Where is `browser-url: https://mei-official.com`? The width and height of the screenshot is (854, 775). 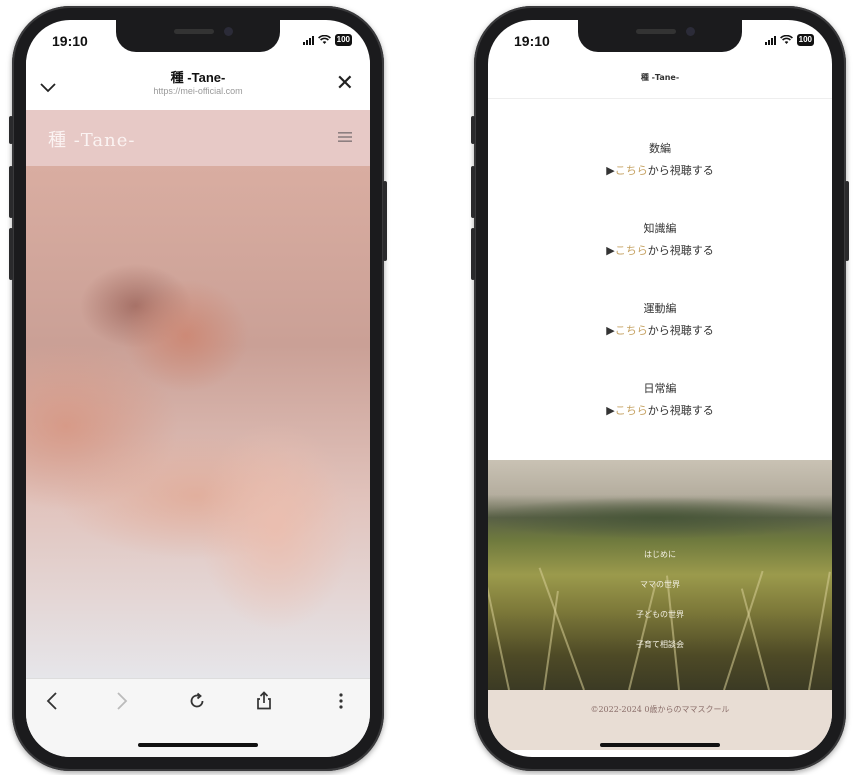 browser-url: https://mei-official.com is located at coordinates (198, 91).